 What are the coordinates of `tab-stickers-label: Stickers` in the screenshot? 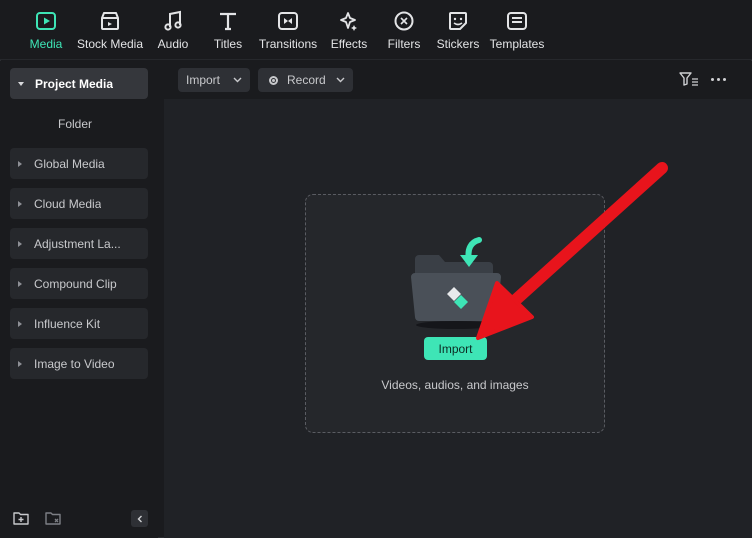 It's located at (458, 44).